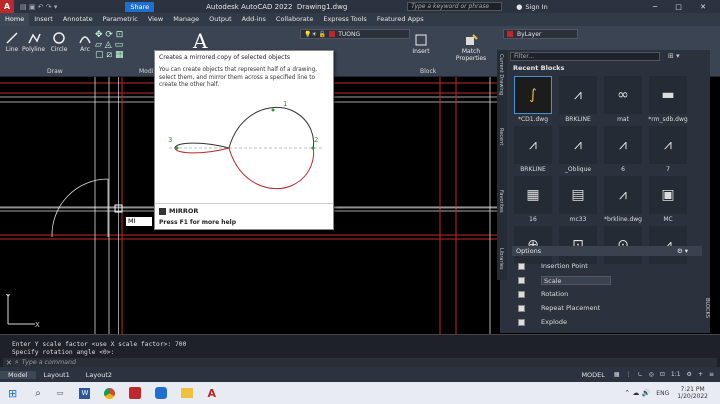  I want to click on word-icon: W, so click(85, 393).